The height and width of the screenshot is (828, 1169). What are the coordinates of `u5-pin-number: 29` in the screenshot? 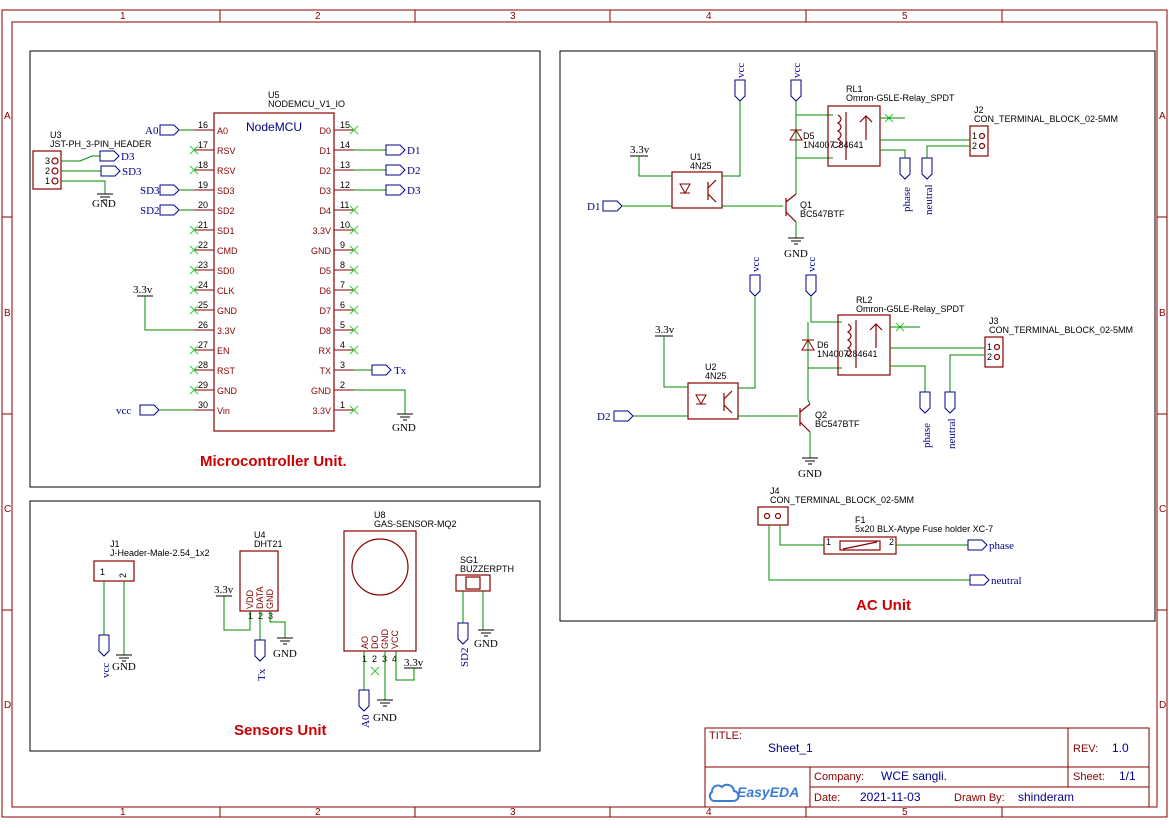 It's located at (203, 385).